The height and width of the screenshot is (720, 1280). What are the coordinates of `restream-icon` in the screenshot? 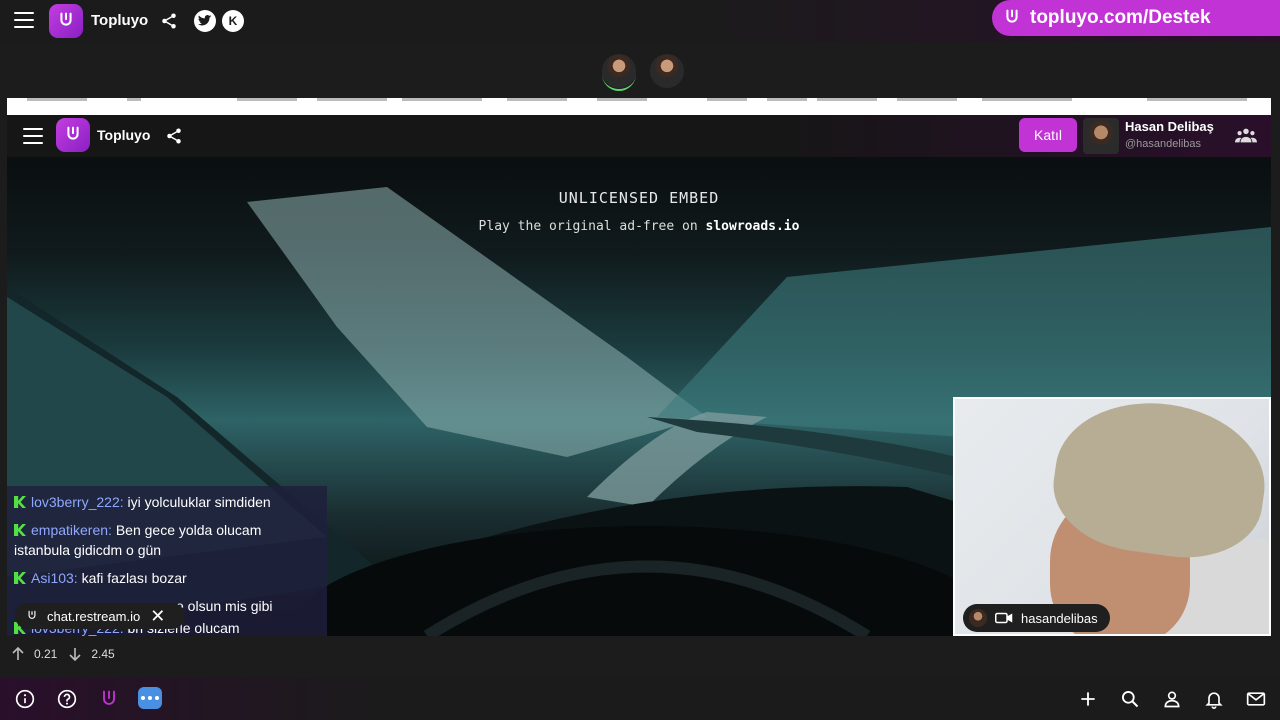 It's located at (32, 614).